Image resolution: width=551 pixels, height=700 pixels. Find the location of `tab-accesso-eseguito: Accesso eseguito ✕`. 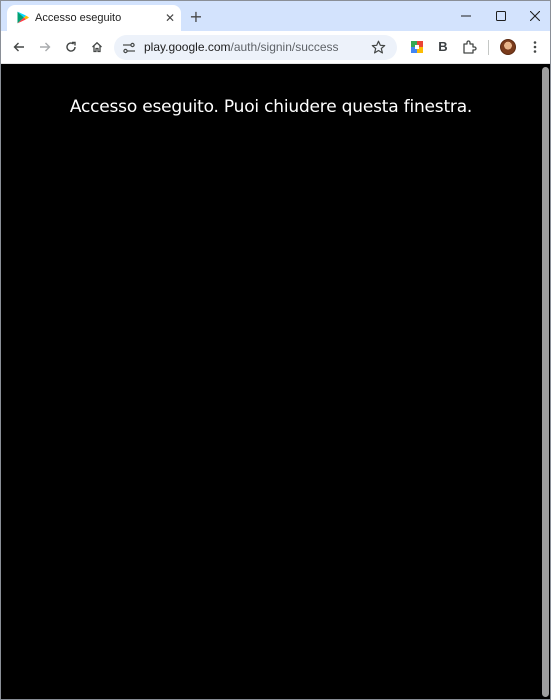

tab-accesso-eseguito: Accesso eseguito ✕ is located at coordinates (94, 18).